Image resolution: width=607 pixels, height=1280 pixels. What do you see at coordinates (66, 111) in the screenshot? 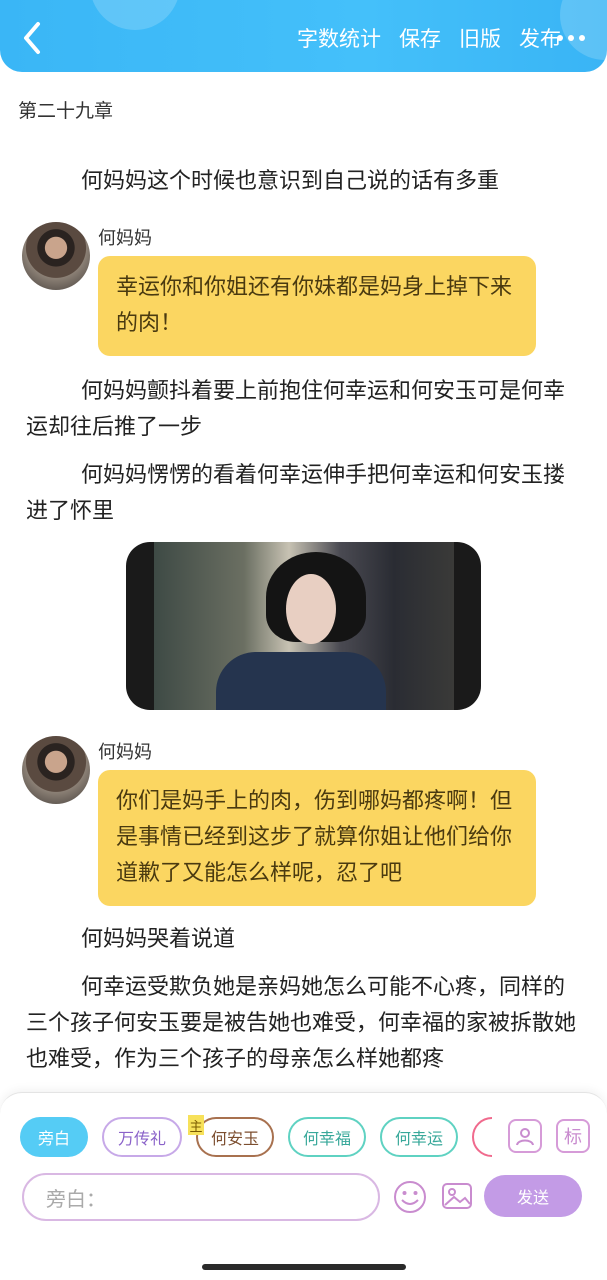
I see `chapter-title: 第二十九章` at bounding box center [66, 111].